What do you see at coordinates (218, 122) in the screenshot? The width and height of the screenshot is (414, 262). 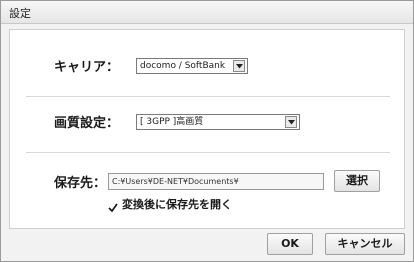 I see `quality-select: [ 3GPP ]高画質` at bounding box center [218, 122].